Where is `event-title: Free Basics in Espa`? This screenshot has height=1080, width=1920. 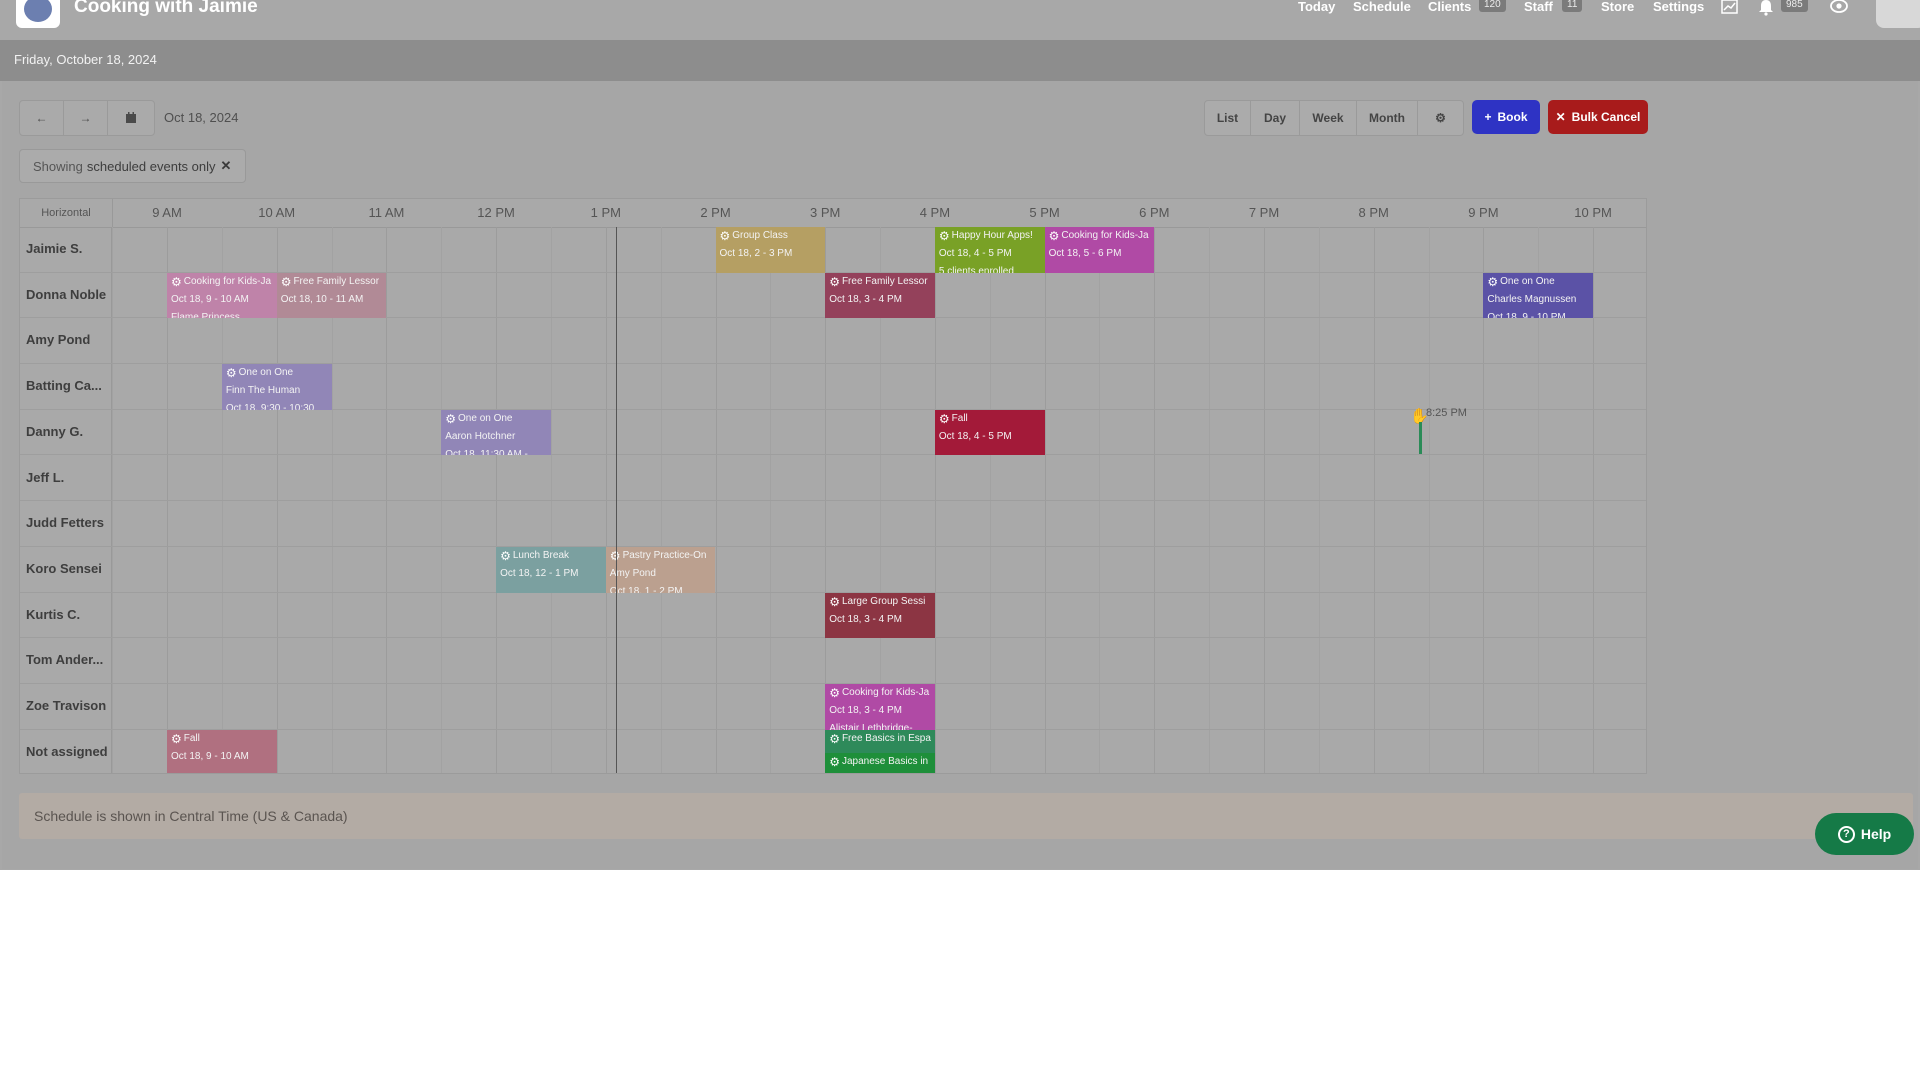 event-title: Free Basics in Espa is located at coordinates (886, 738).